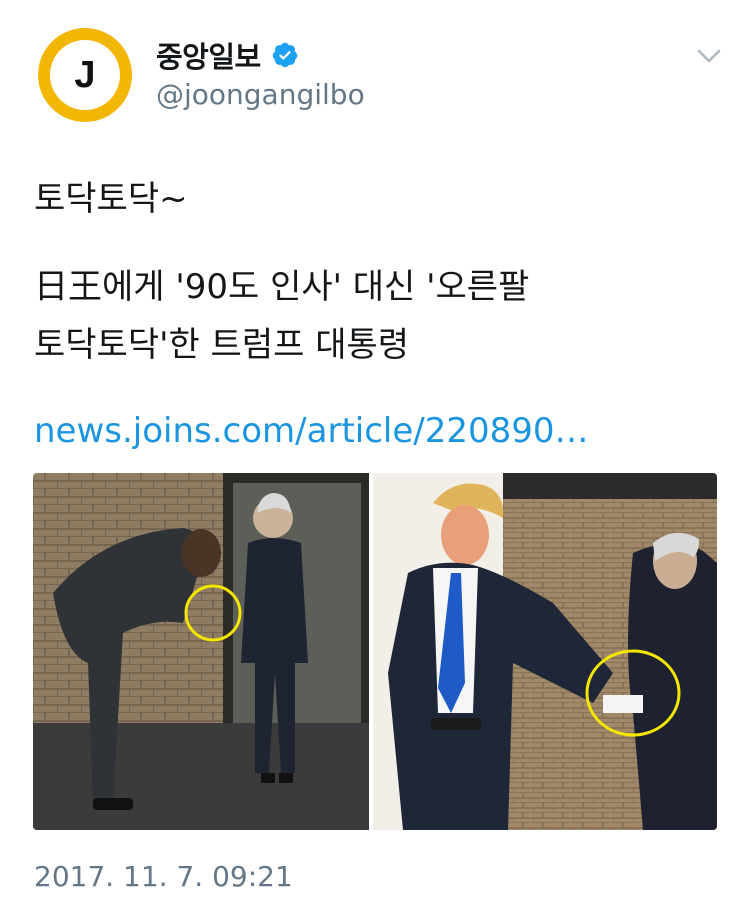 This screenshot has width=730, height=913. Describe the element at coordinates (709, 56) in the screenshot. I see `chevron-down-icon` at that location.